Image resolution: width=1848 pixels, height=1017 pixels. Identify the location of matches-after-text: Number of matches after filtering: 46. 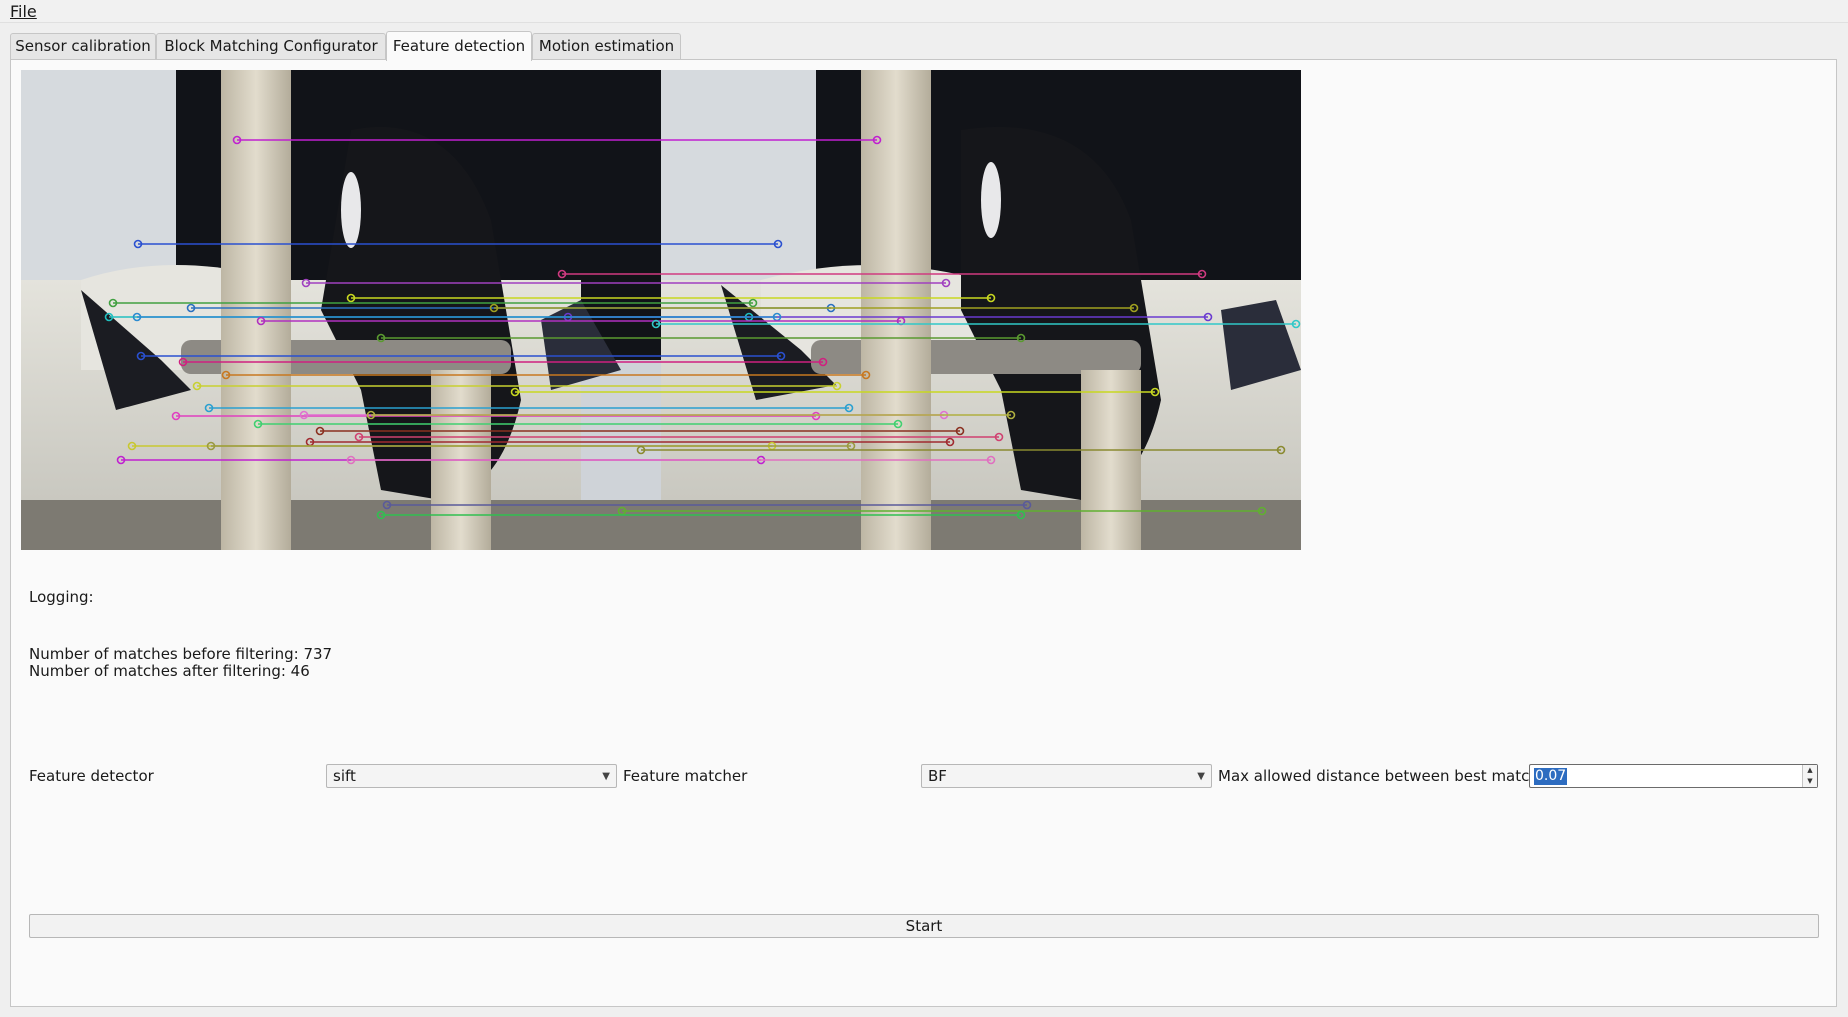
(169, 671).